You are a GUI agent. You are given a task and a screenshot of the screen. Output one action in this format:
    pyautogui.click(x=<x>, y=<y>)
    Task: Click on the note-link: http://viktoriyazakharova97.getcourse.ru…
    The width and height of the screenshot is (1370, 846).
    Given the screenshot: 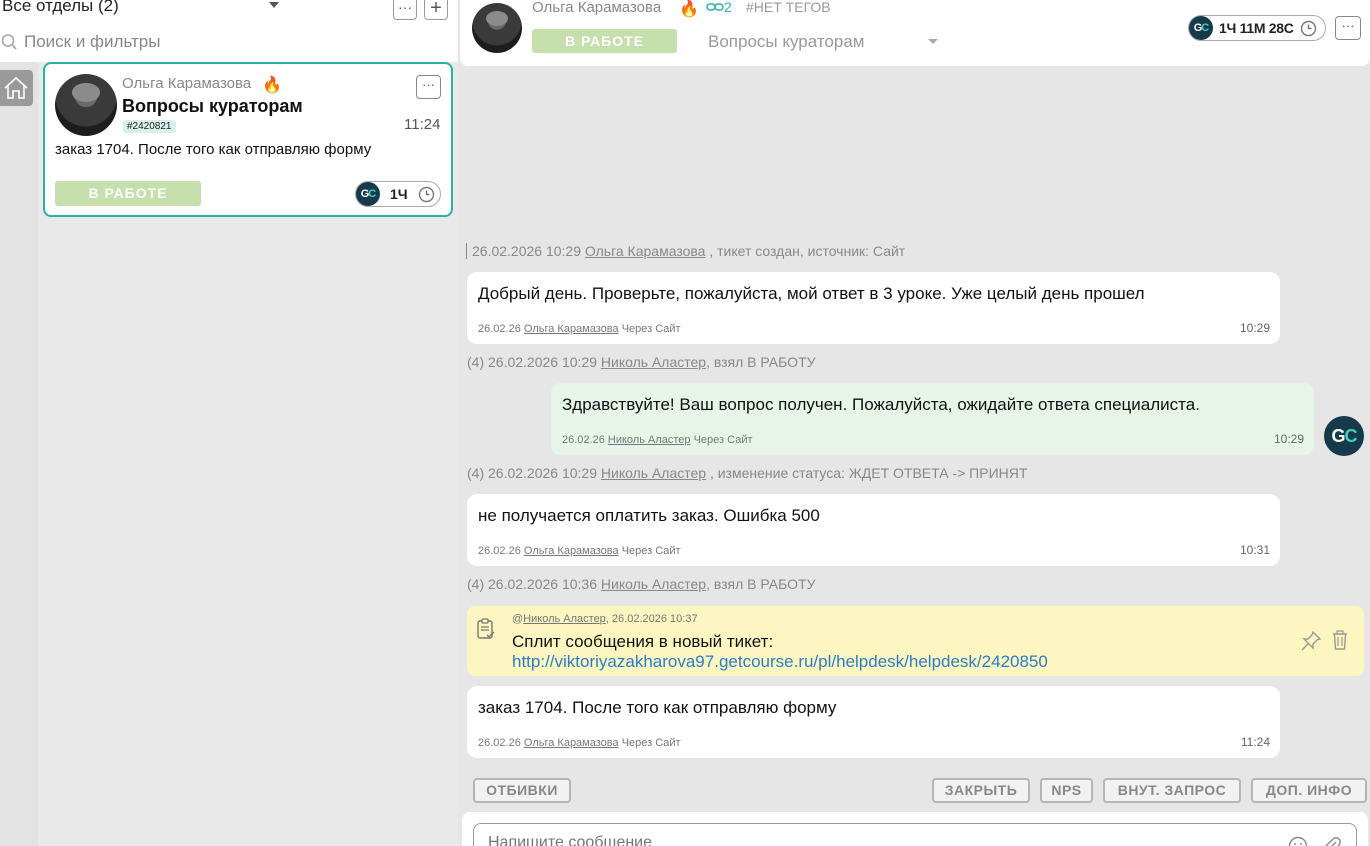 What is the action you would take?
    pyautogui.click(x=780, y=662)
    